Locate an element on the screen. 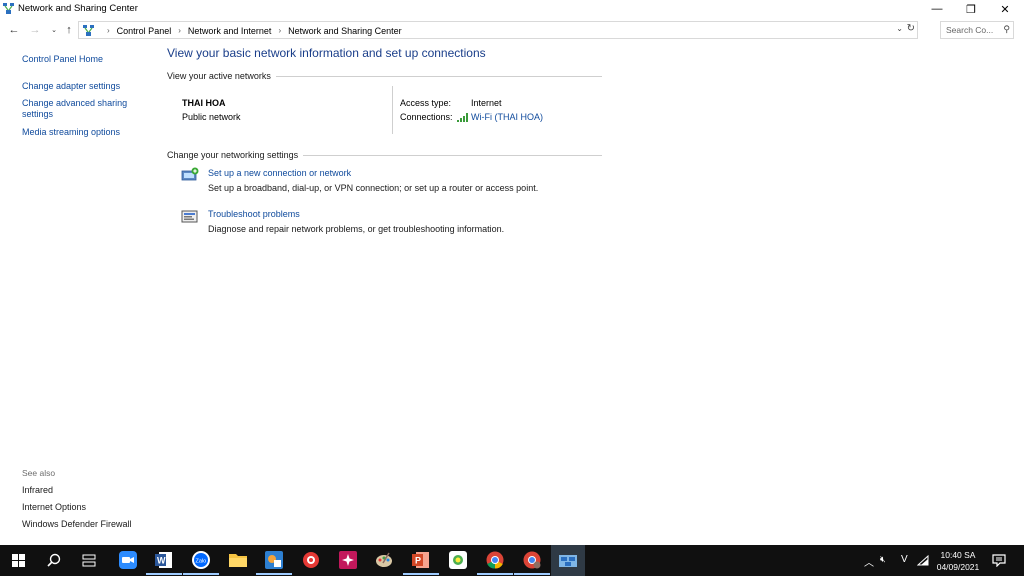 The height and width of the screenshot is (576, 1024). taskbar: W Zalo P ︿ 🔇︎ V 10:40 SA 04/09/2021 is located at coordinates (512, 560).